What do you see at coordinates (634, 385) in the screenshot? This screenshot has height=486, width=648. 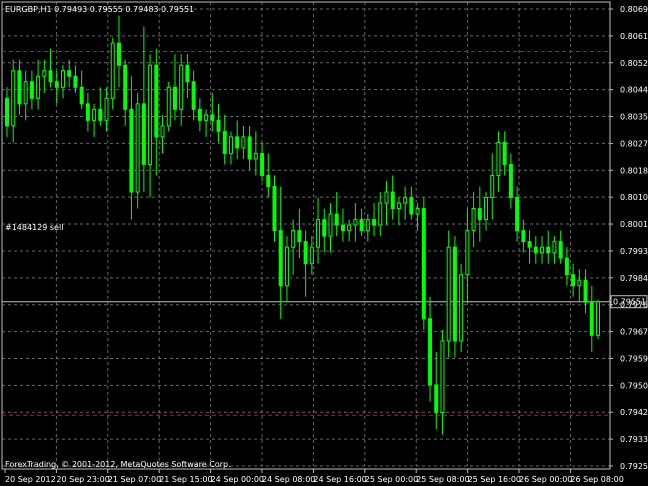 I see `y-tick-label: 0.79505` at bounding box center [634, 385].